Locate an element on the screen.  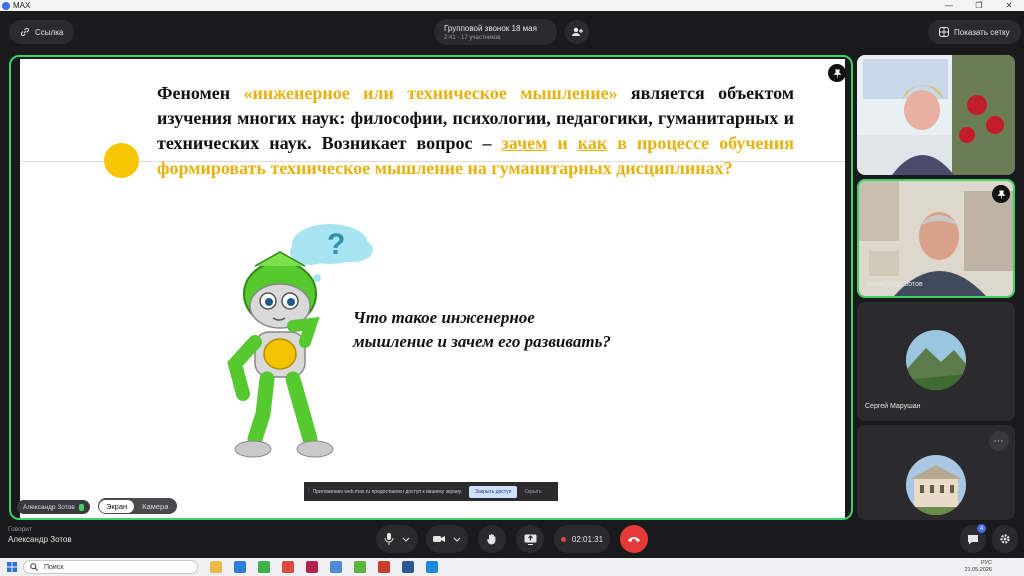
window-title: MAX is located at coordinates (22, 5).